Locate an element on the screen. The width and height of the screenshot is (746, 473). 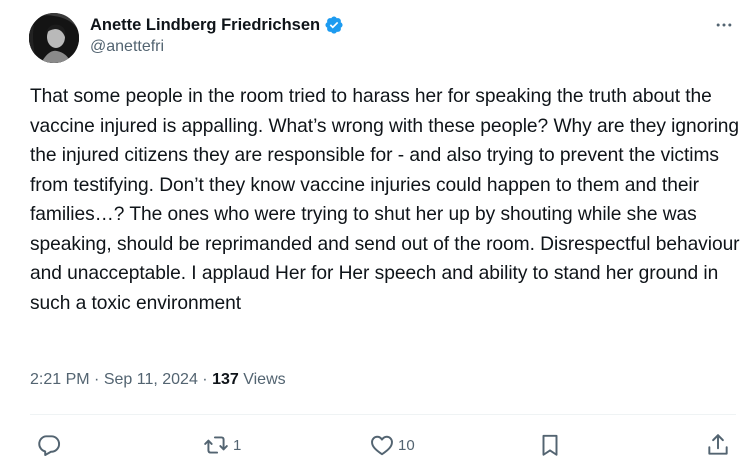
action-bar: 1 10 is located at coordinates (373, 445).